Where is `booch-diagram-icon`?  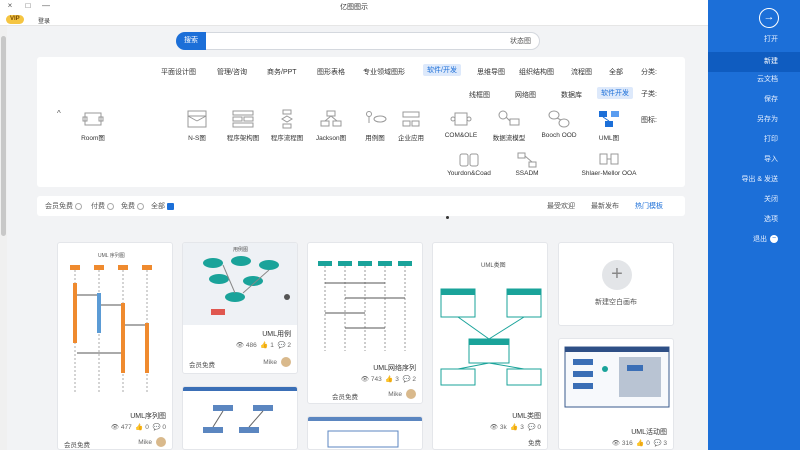 booch-diagram-icon is located at coordinates (559, 119).